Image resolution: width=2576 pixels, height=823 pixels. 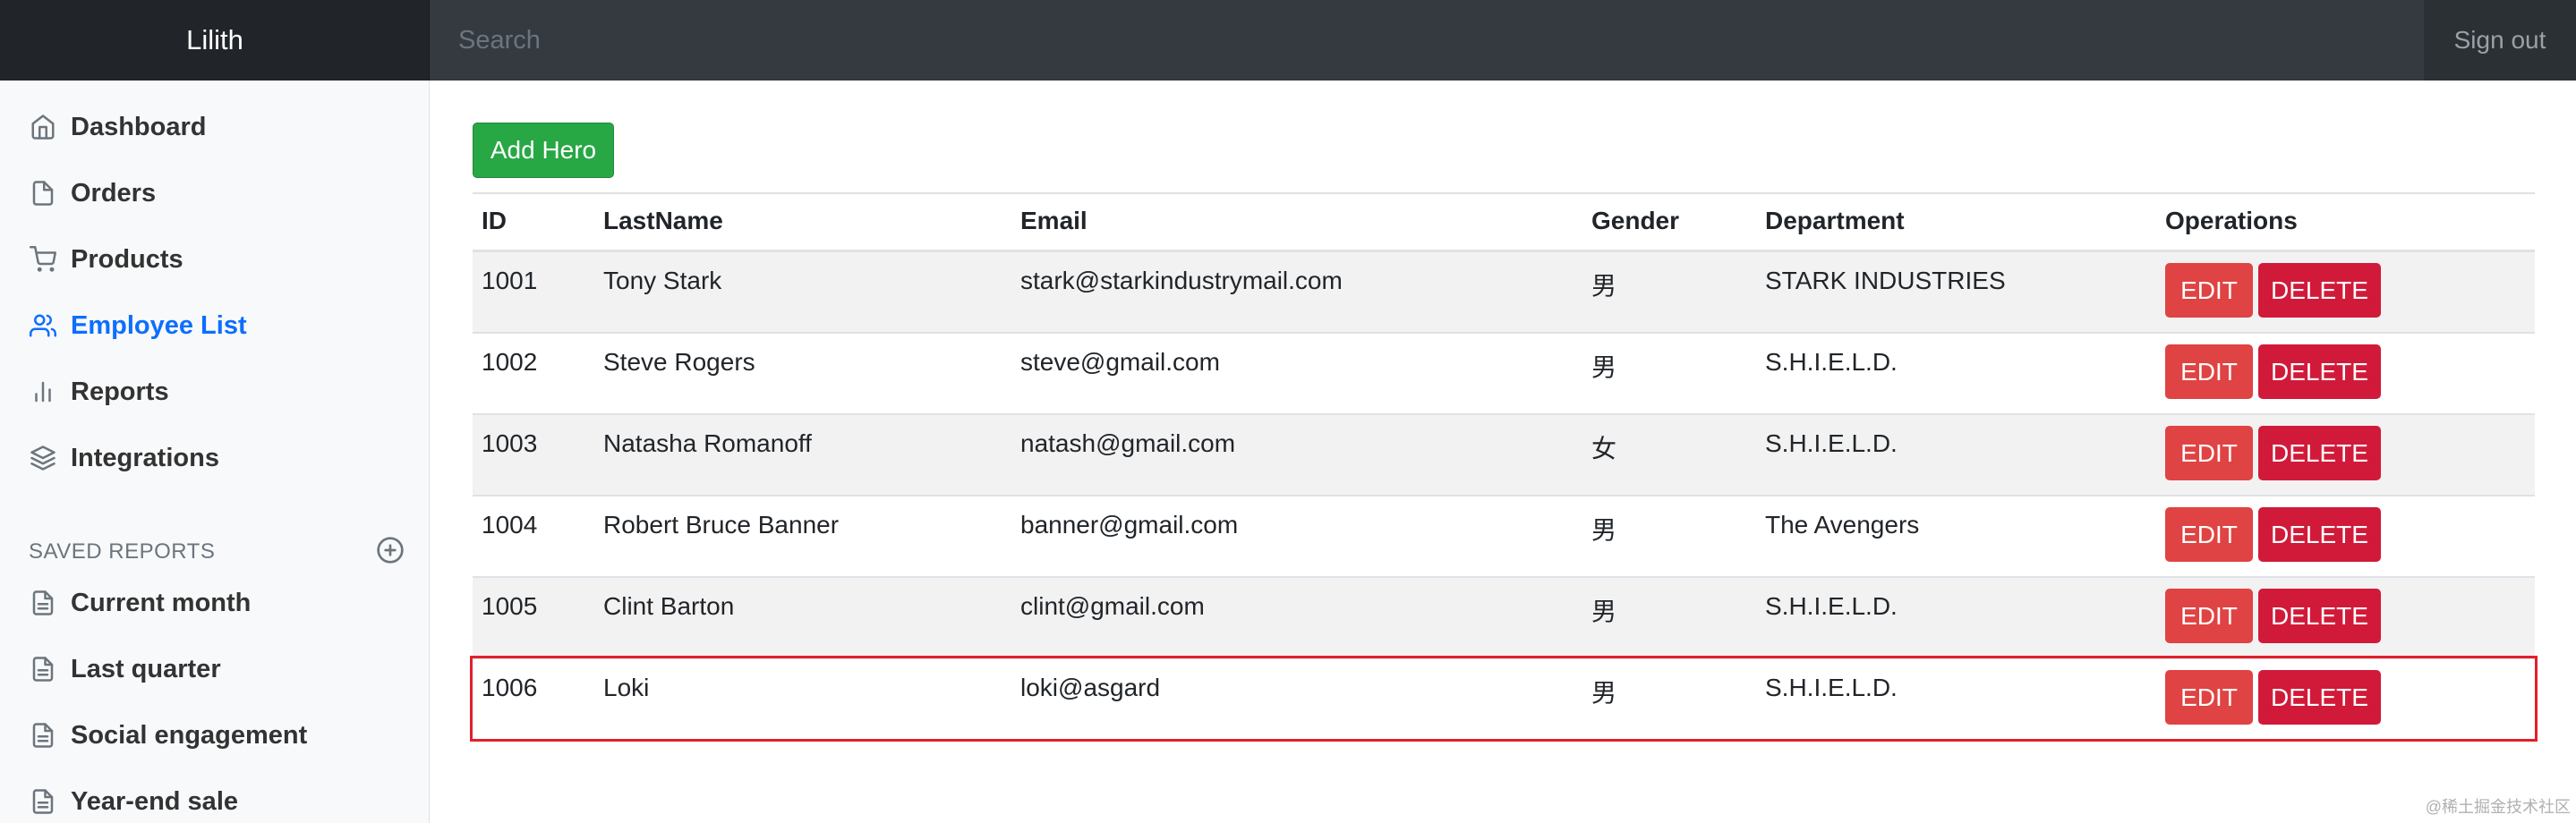 What do you see at coordinates (43, 325) in the screenshot?
I see `users-icon` at bounding box center [43, 325].